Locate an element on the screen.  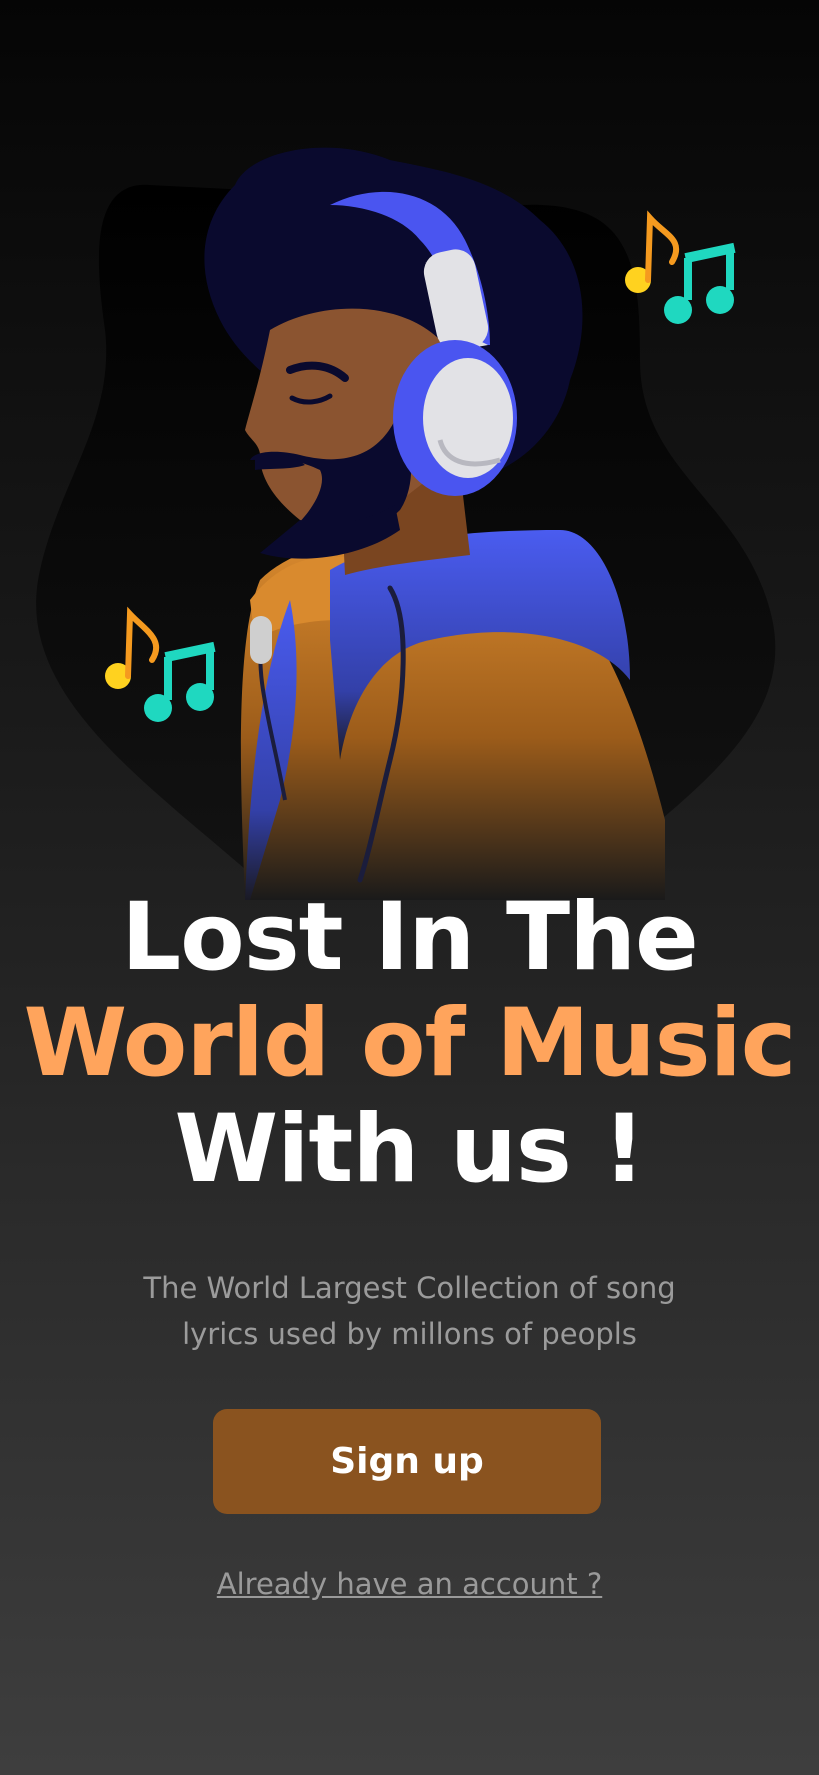
music-notes-top is located at coordinates (680, 267).